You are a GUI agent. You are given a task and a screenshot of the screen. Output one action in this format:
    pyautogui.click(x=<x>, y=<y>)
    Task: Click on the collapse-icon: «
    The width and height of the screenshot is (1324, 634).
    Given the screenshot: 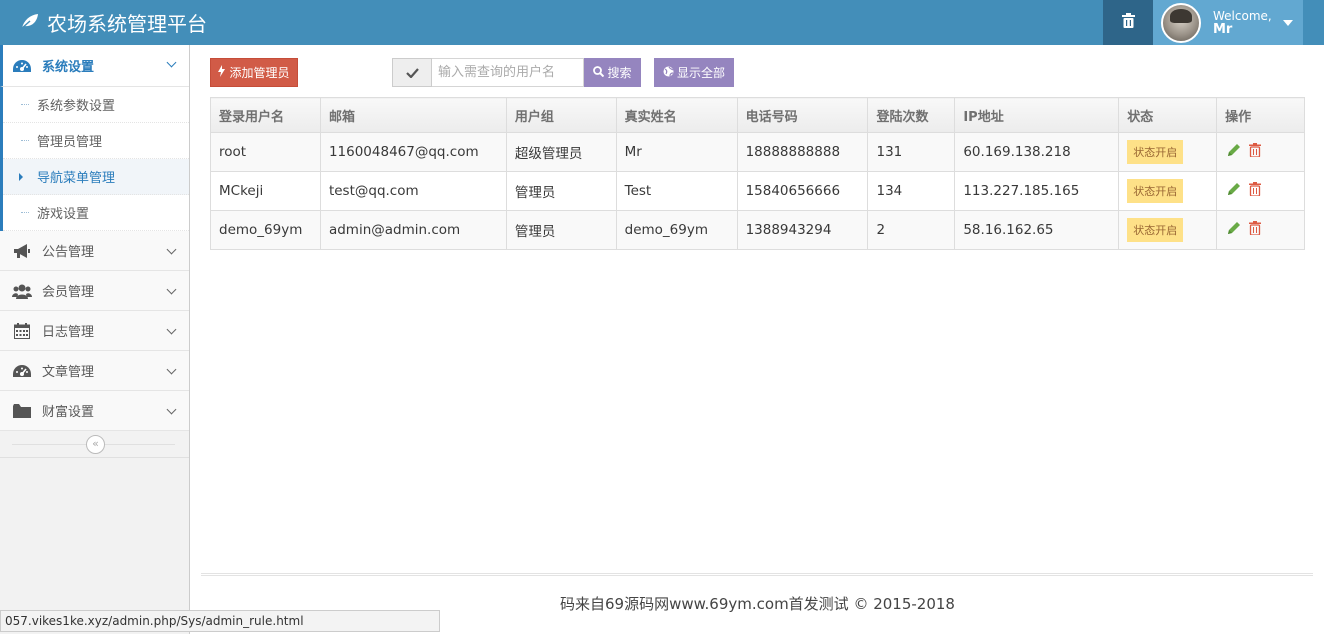 What is the action you would take?
    pyautogui.click(x=95, y=444)
    